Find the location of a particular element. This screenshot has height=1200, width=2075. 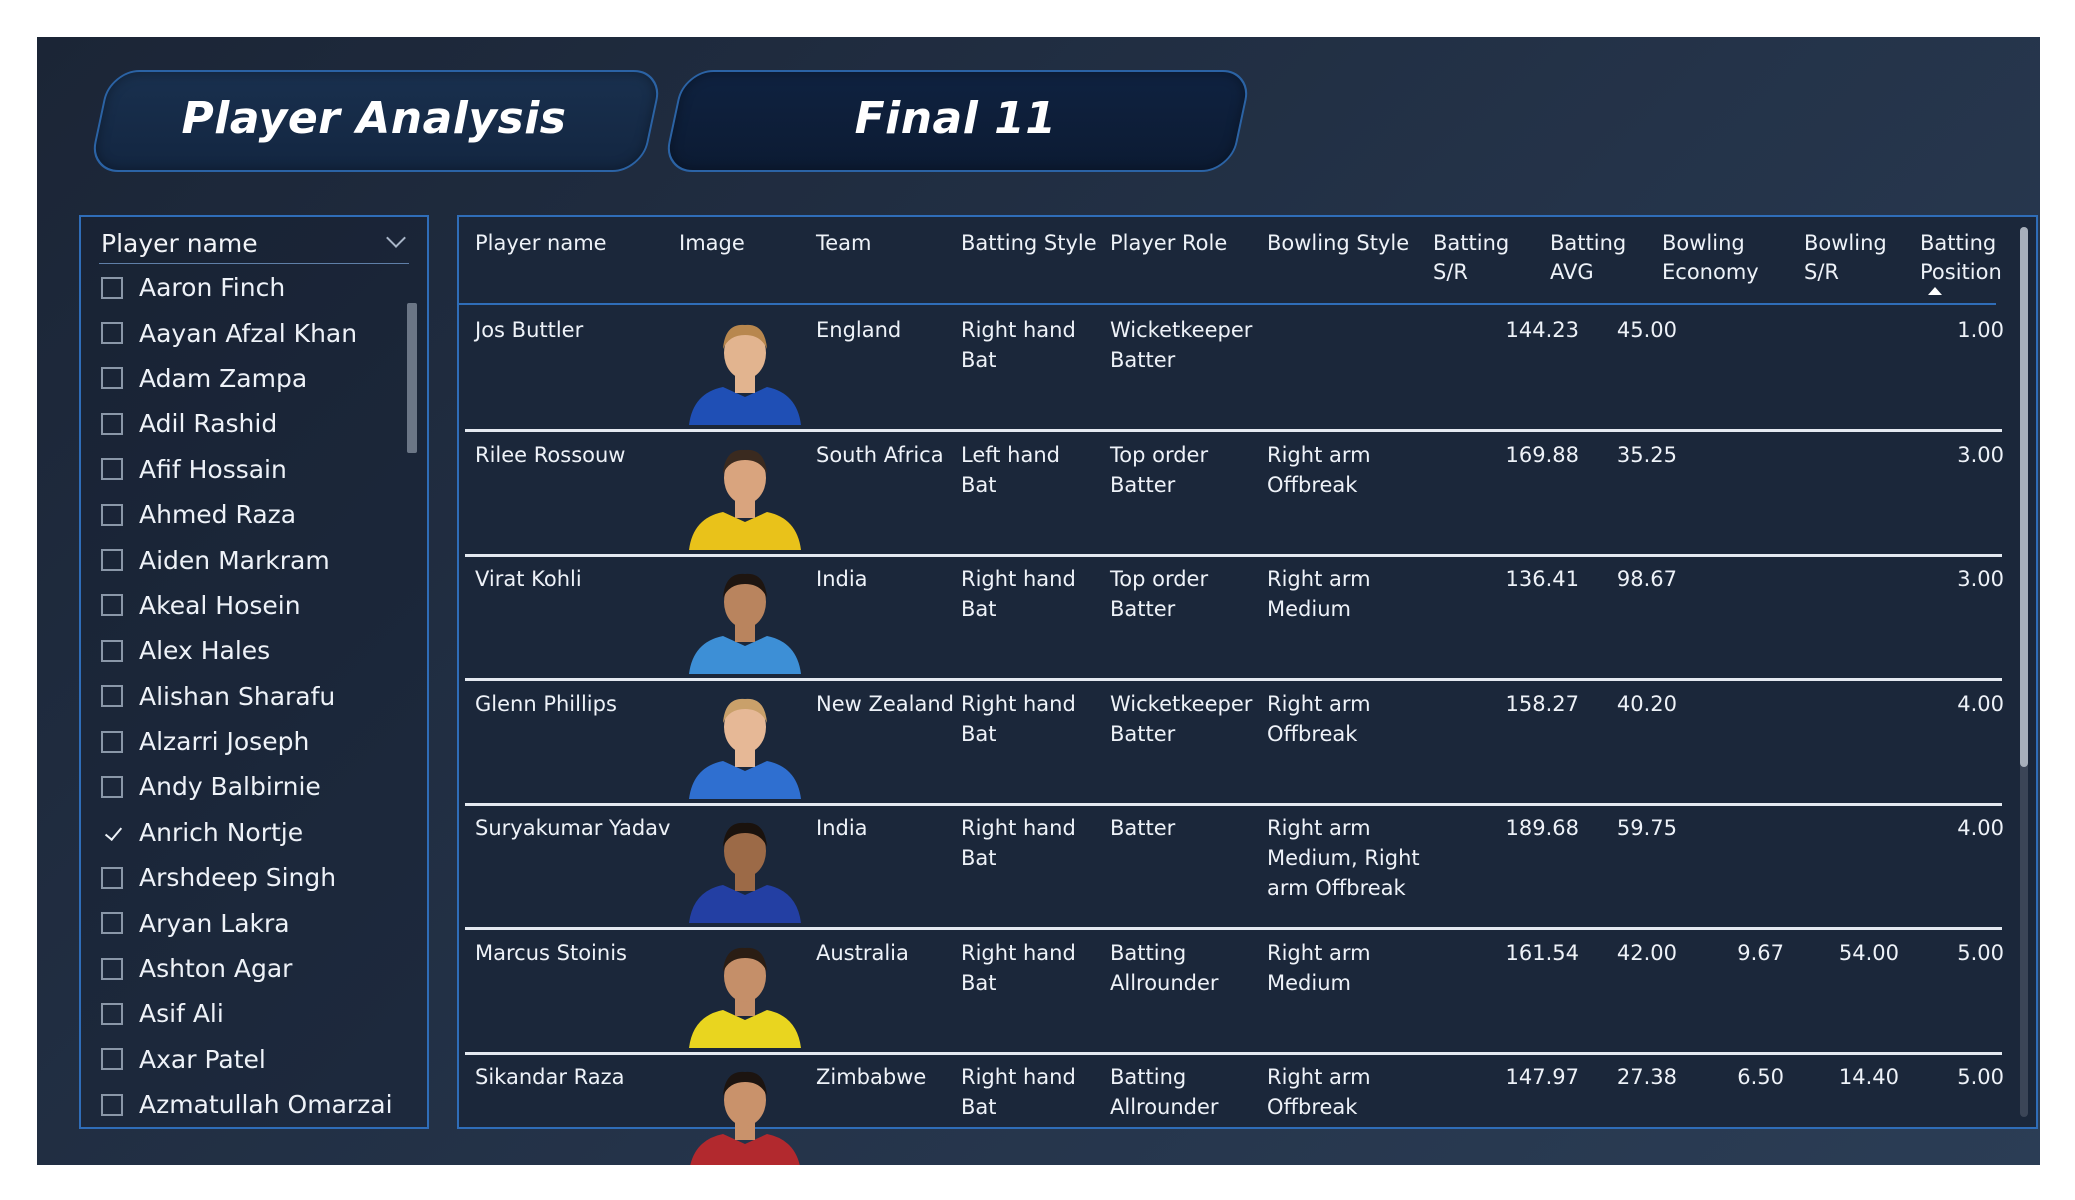

slicer-item: Aryan Lakra is located at coordinates (246, 922).